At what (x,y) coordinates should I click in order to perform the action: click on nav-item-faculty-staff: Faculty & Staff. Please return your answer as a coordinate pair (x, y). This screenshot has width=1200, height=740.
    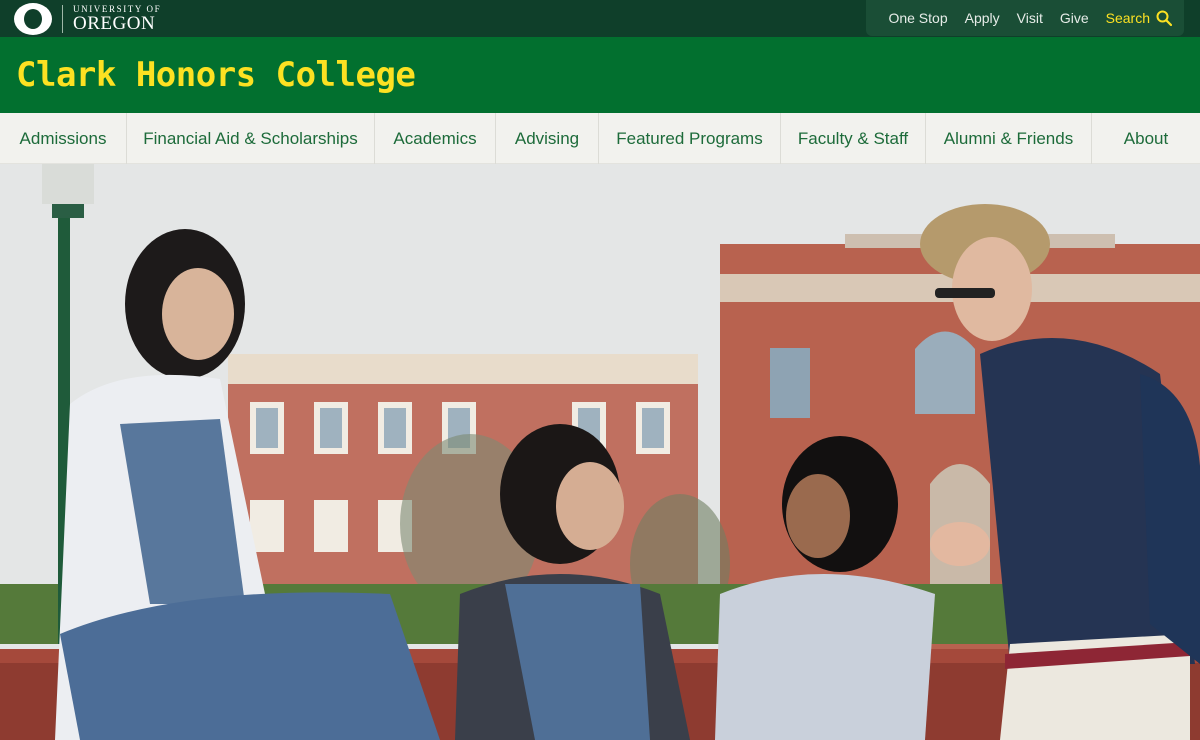
    Looking at the image, I should click on (853, 138).